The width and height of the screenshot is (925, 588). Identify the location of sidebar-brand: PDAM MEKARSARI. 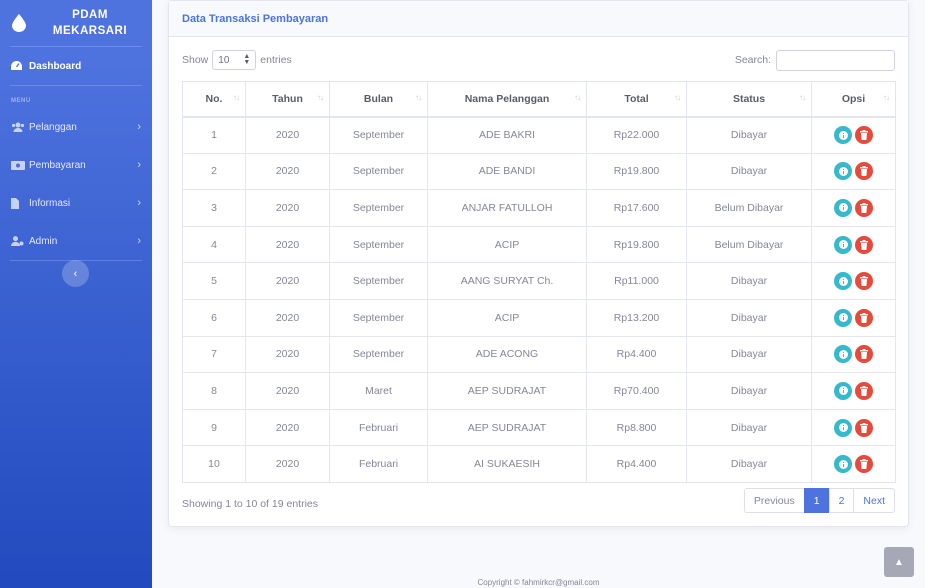
(76, 23).